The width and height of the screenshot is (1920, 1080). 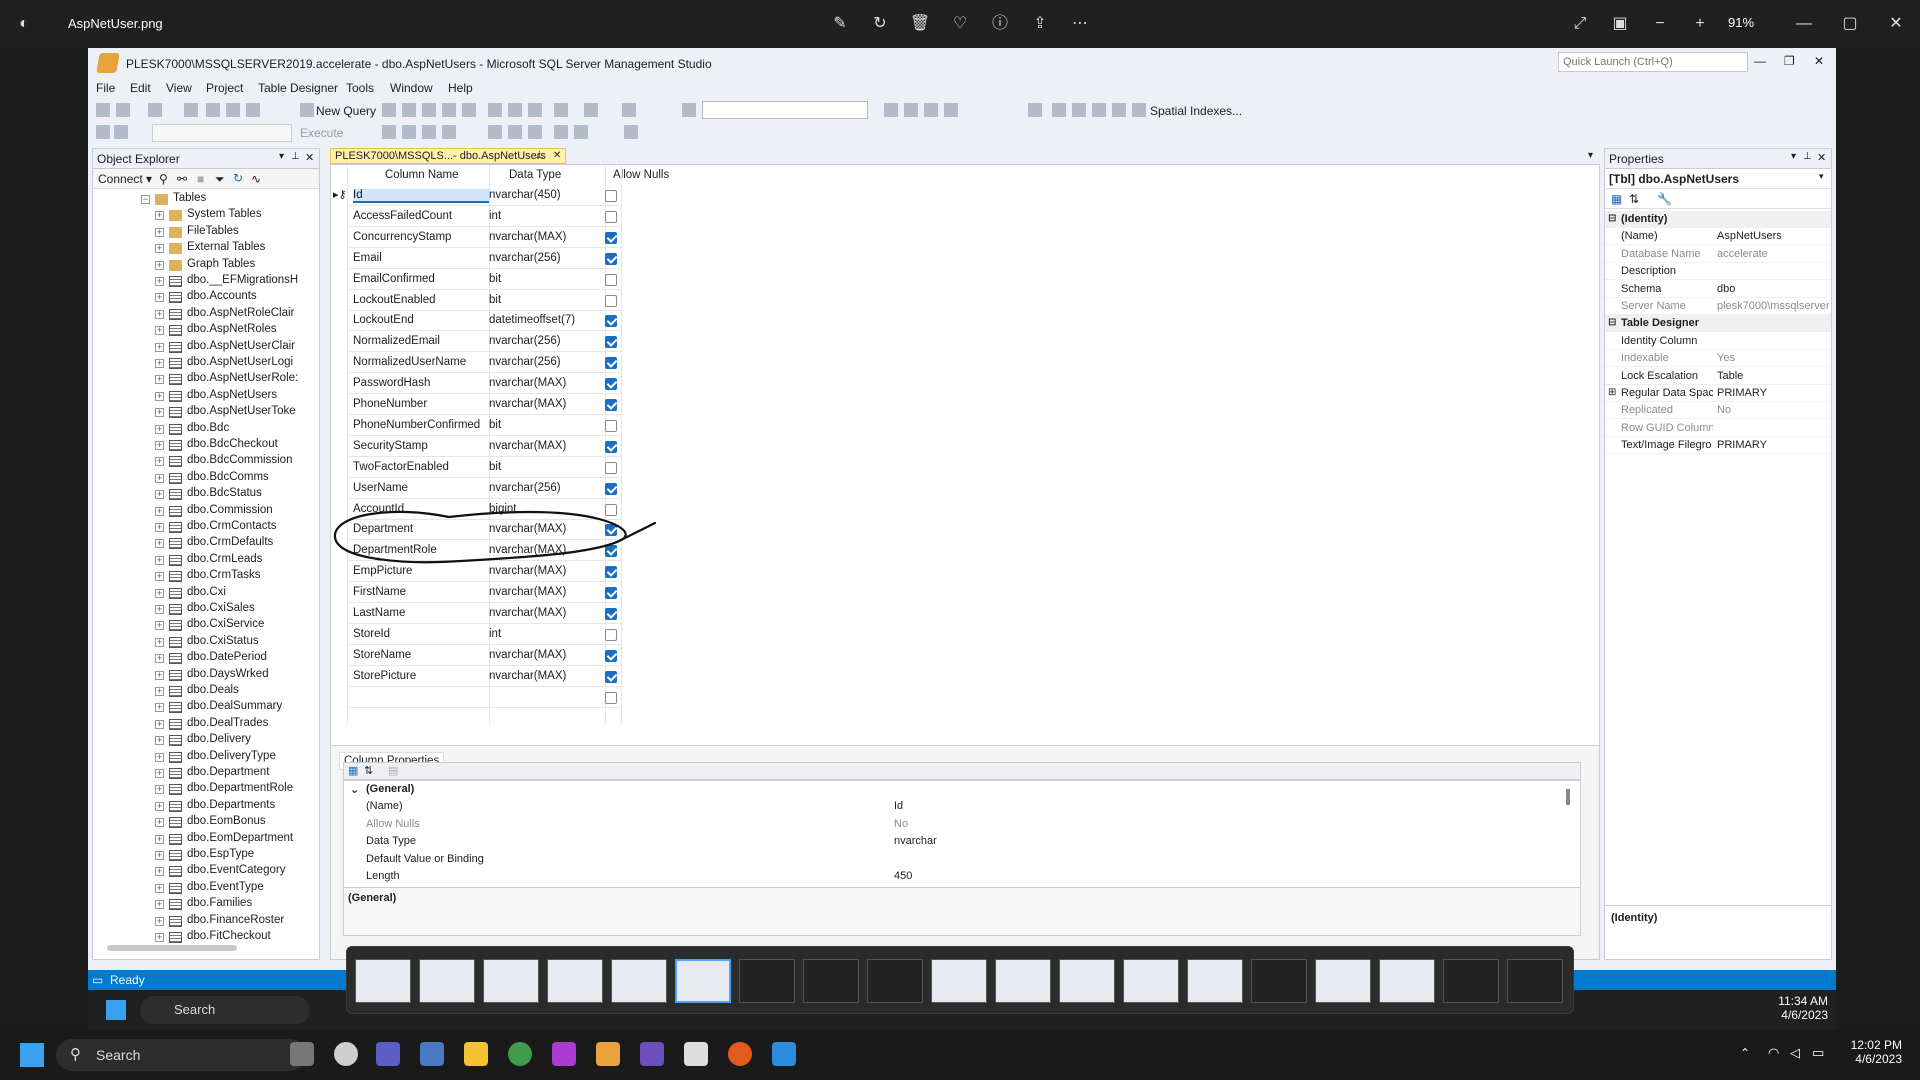 What do you see at coordinates (1718, 324) in the screenshot?
I see `property-category: ⊟ Table Designer` at bounding box center [1718, 324].